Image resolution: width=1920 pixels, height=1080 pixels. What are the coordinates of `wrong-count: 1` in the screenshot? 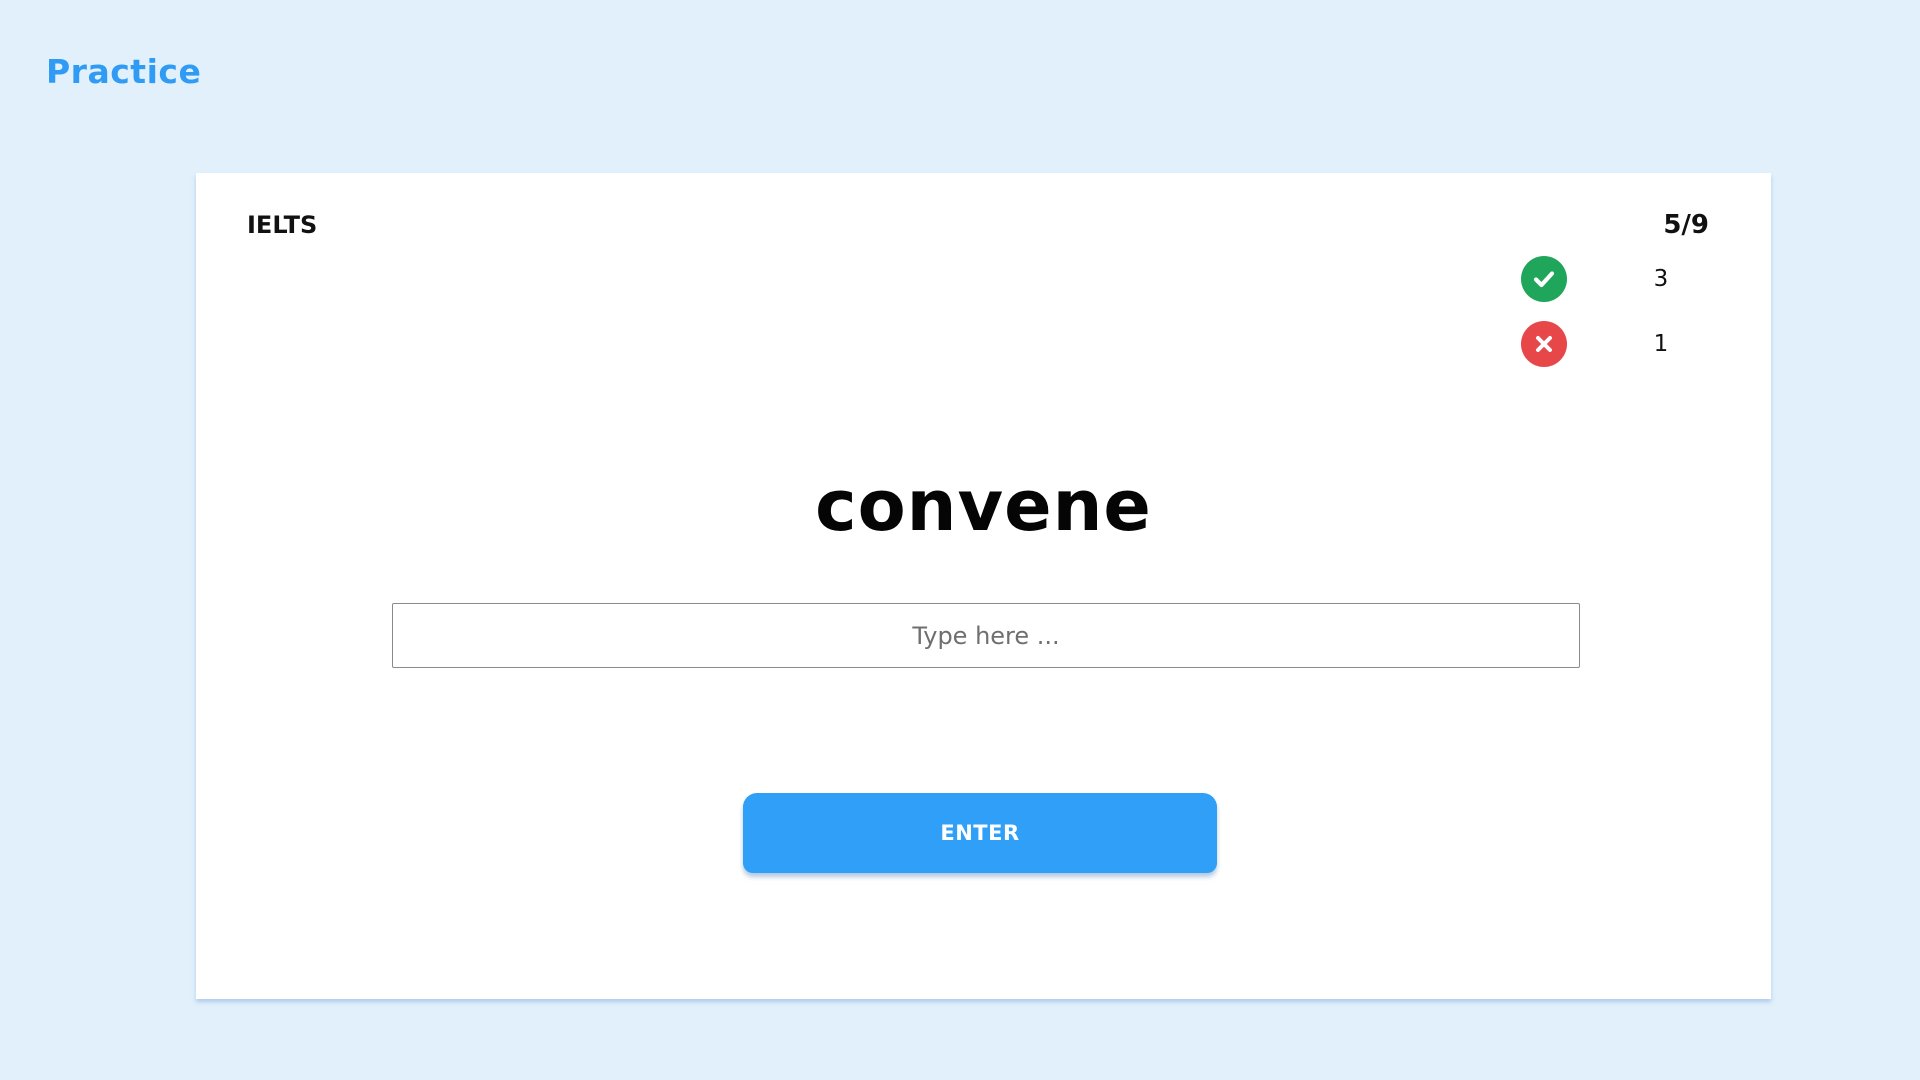 It's located at (1661, 344).